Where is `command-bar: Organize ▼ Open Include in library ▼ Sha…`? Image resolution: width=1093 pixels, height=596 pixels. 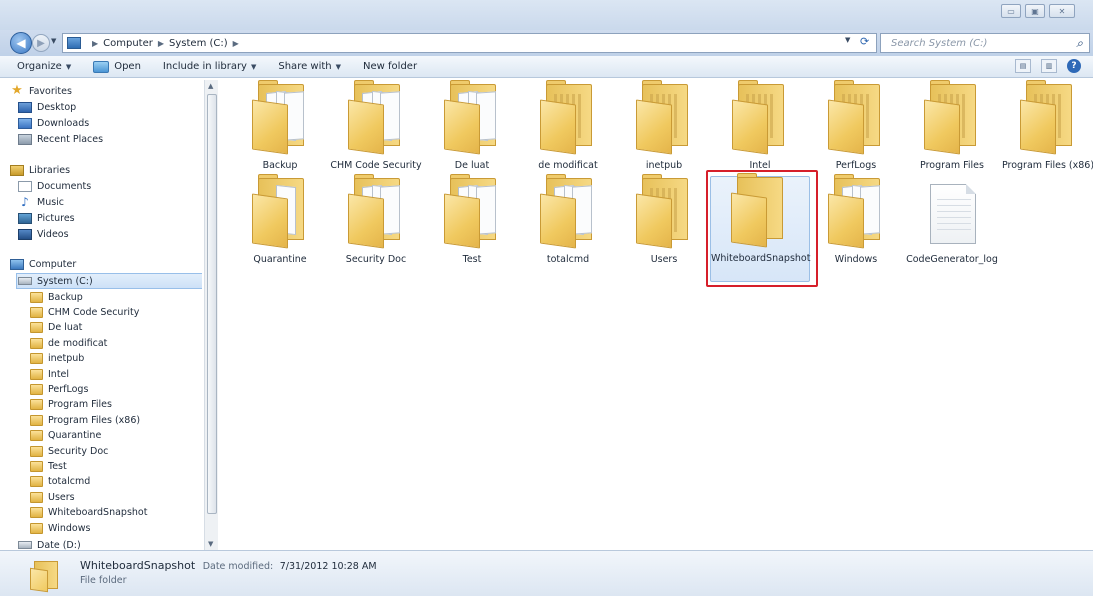
command-bar: Organize ▼ Open Include in library ▼ Sha… is located at coordinates (546, 67).